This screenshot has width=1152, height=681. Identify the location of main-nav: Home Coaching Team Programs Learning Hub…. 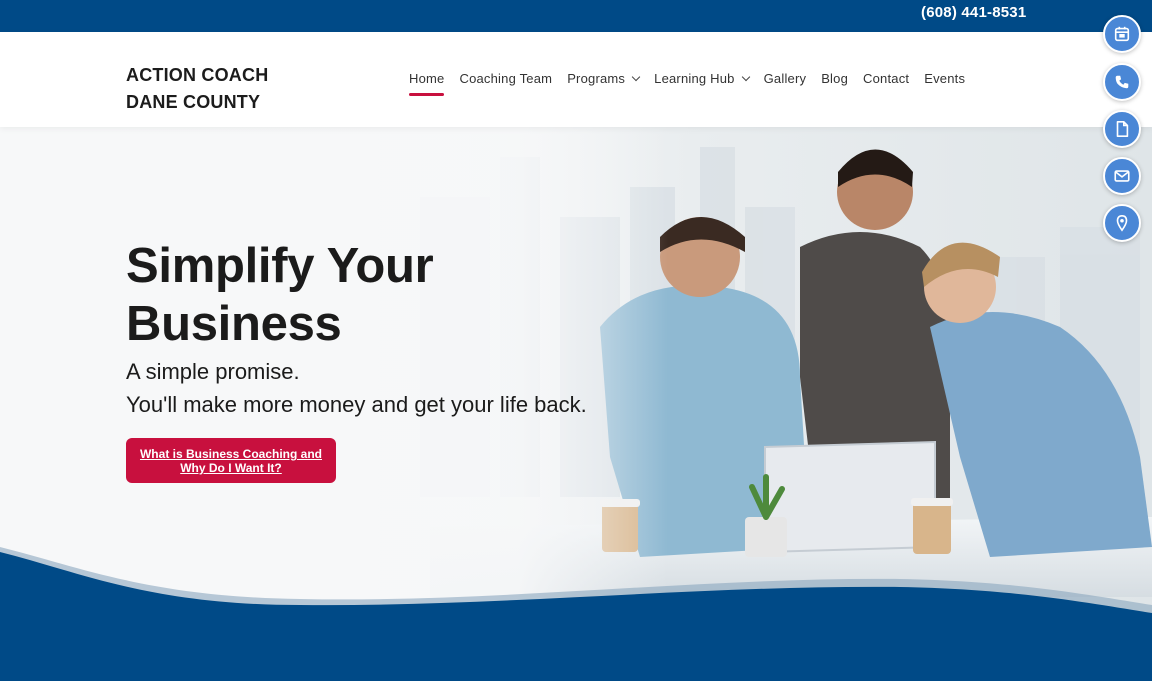
(694, 83).